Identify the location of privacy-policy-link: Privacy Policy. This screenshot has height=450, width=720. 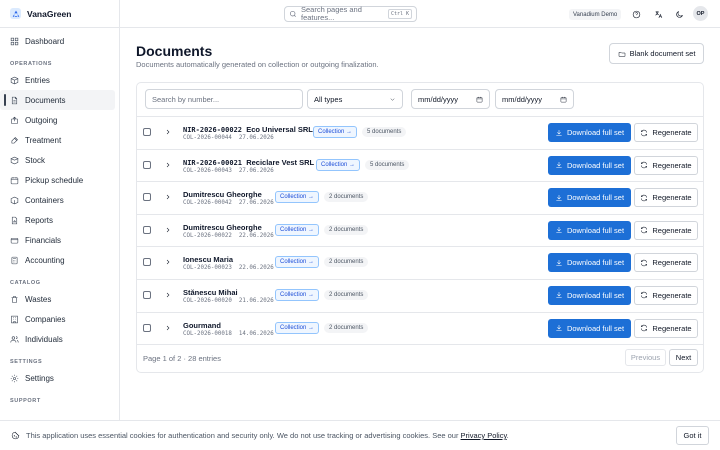
(484, 435).